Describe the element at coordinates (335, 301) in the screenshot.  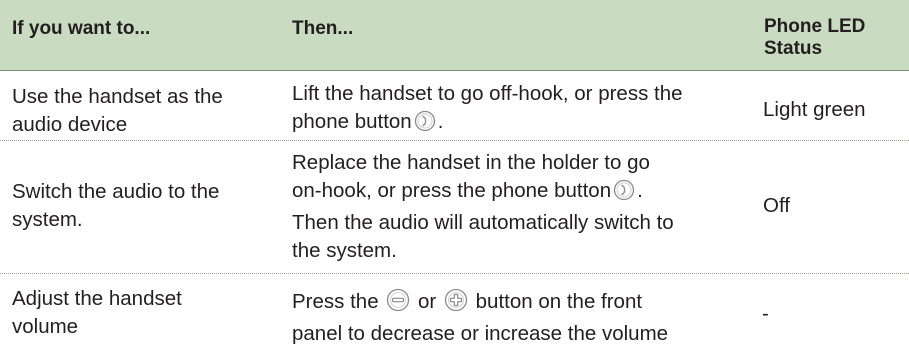
I see `row3-then-line1-text: Press the` at that location.